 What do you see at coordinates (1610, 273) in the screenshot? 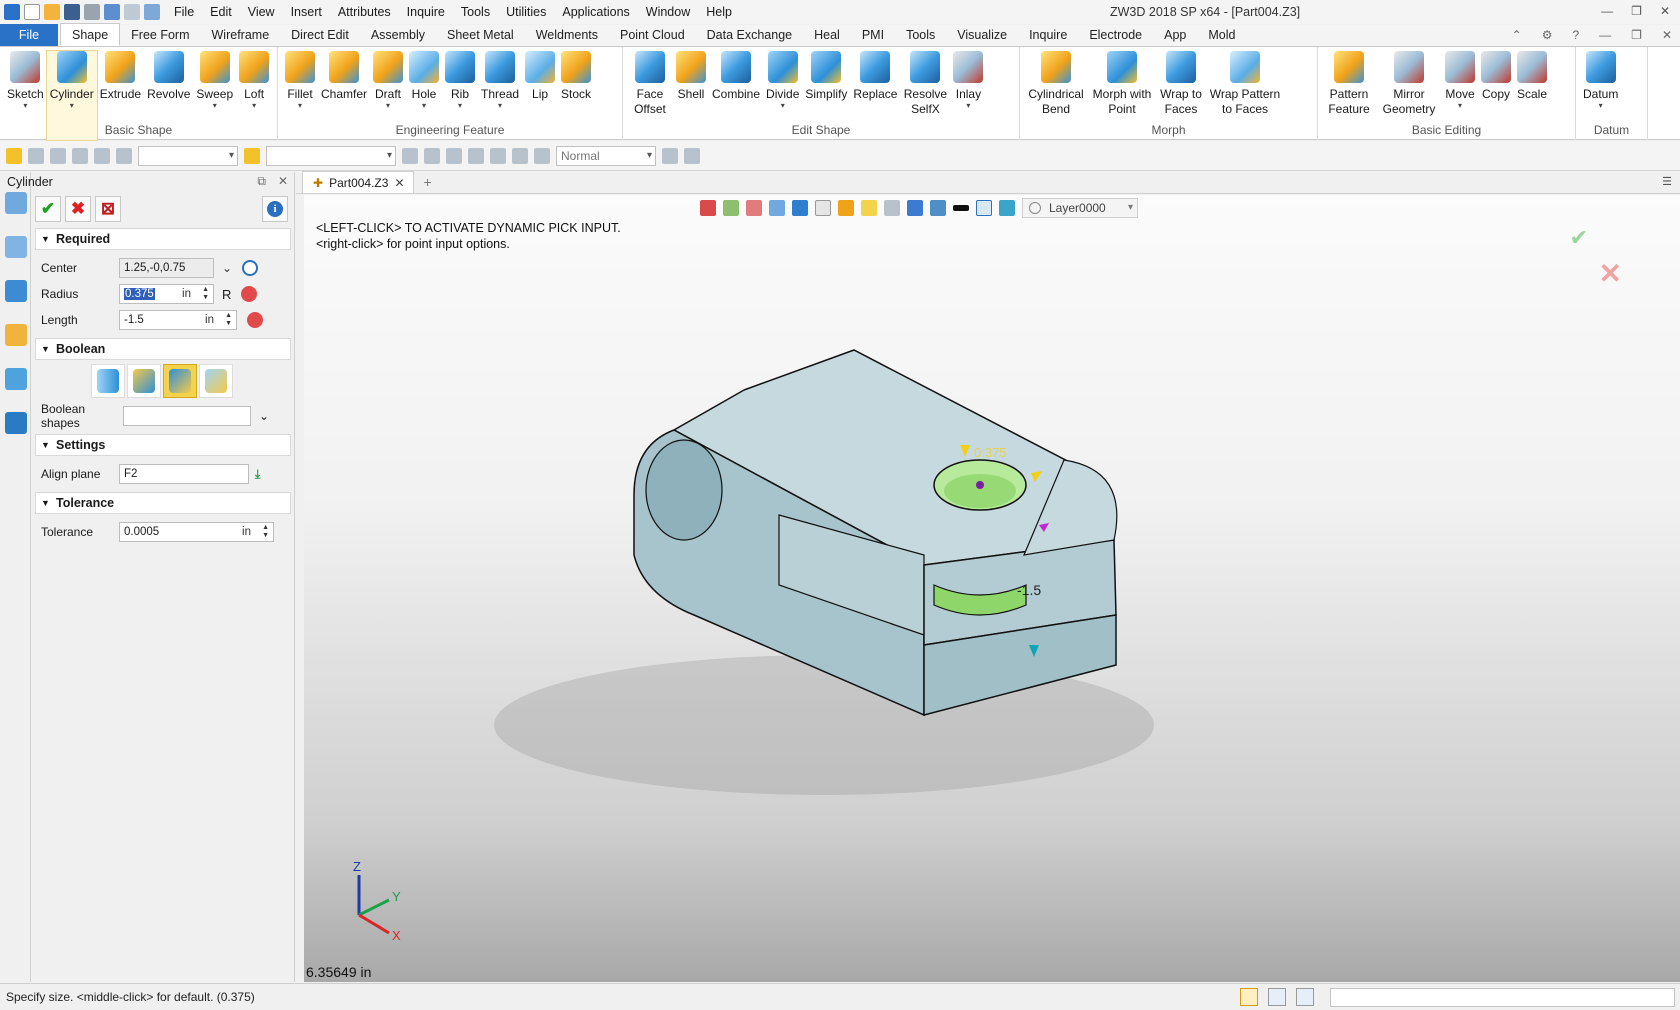
I see `viewport-cancel-icon: ✕` at bounding box center [1610, 273].